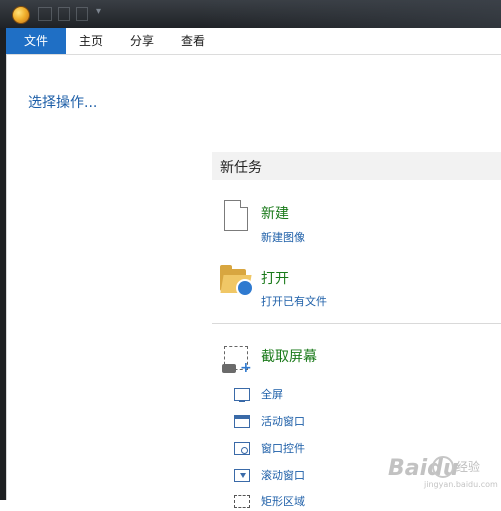 The image size is (501, 511). Describe the element at coordinates (242, 501) in the screenshot. I see `rectangle-region-icon` at that location.